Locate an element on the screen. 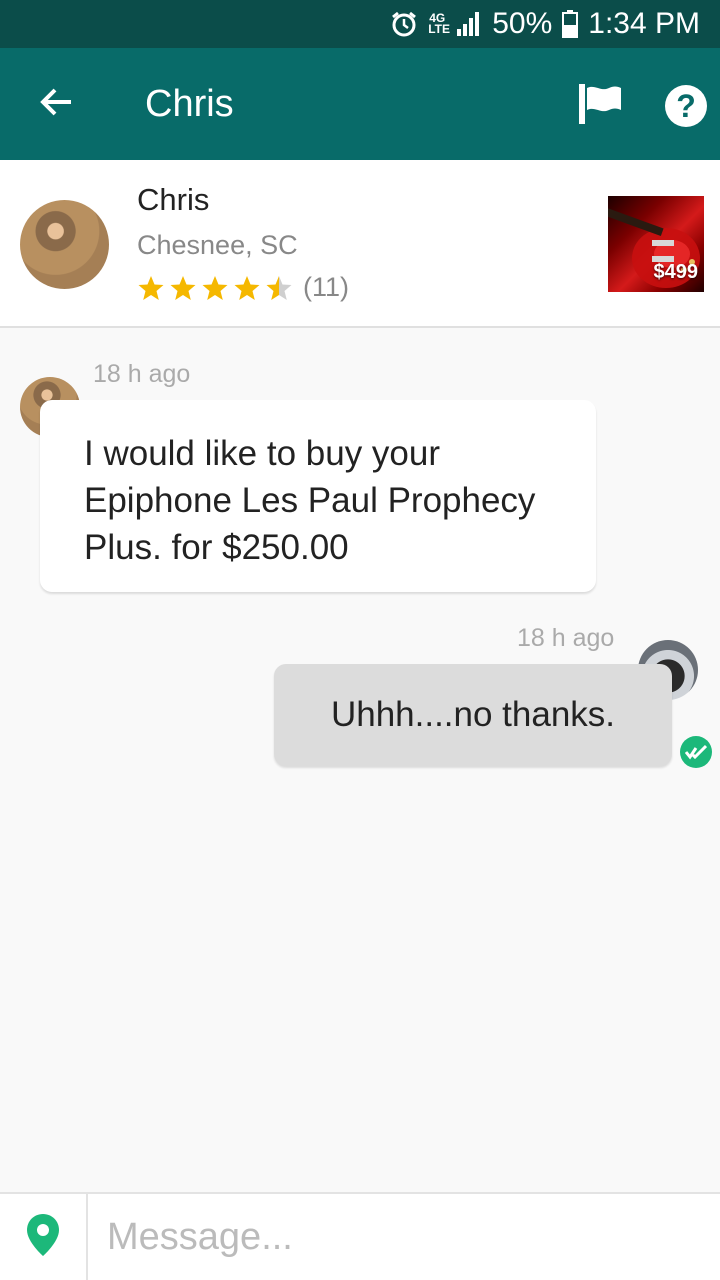  share-location-button is located at coordinates (44, 1237).